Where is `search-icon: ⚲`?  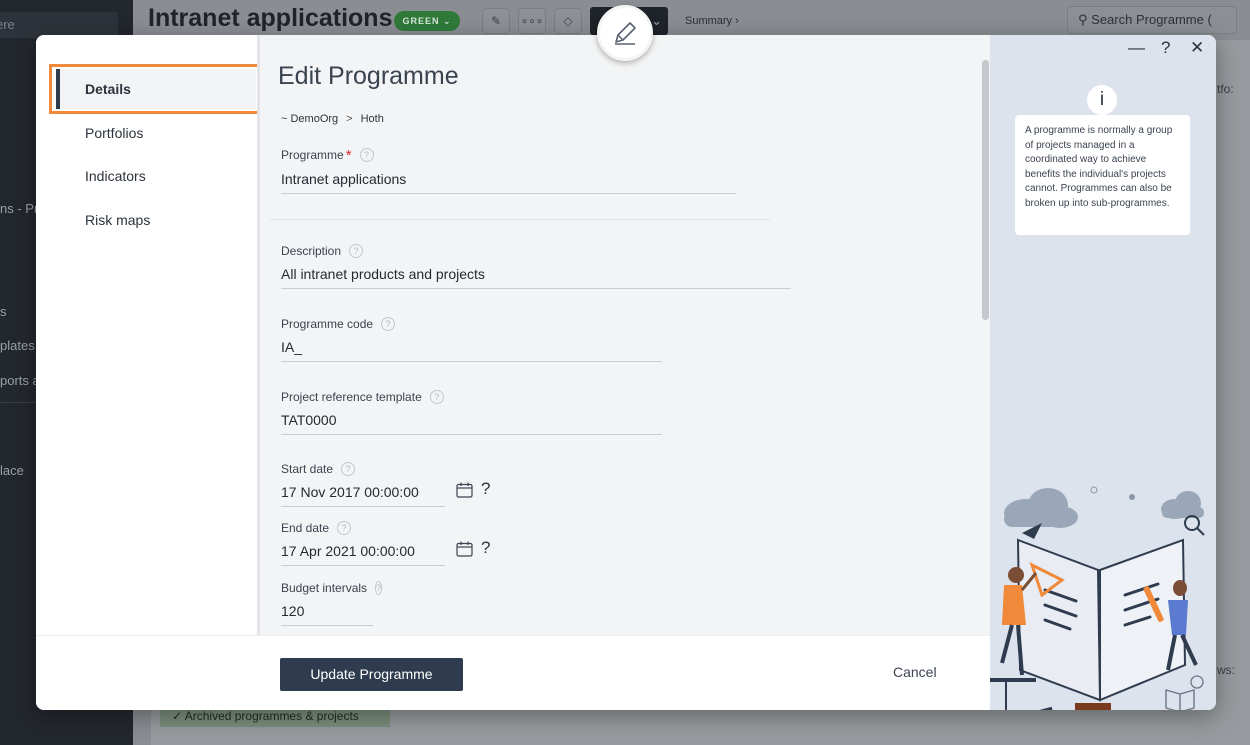
search-icon: ⚲ is located at coordinates (1083, 19).